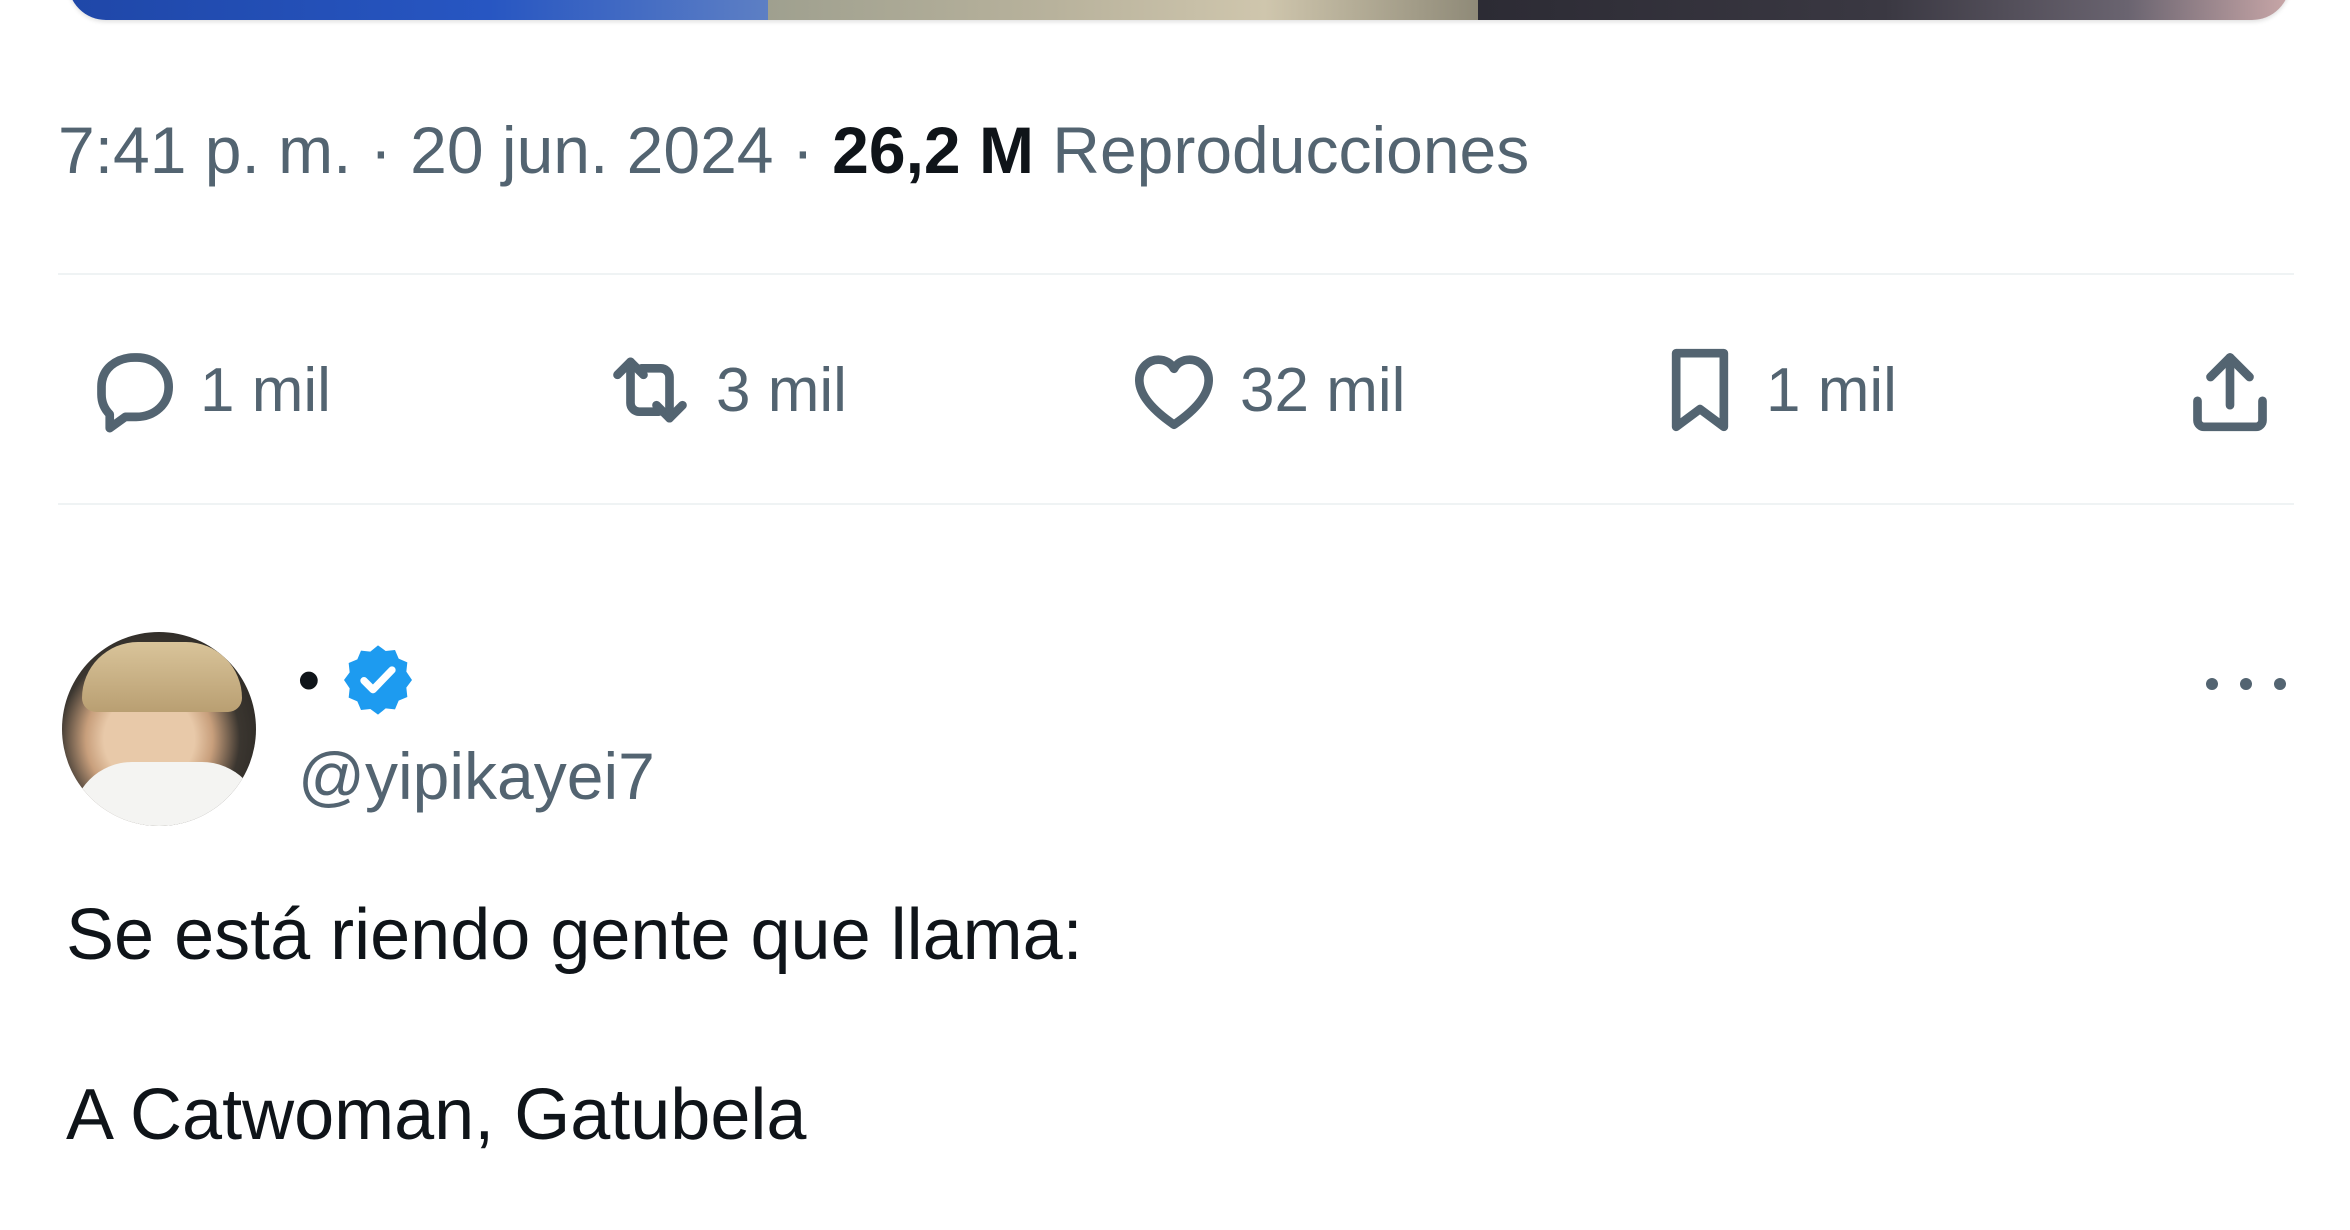  I want to click on reply-text-line-2: A Catwoman, Gatubela, so click(436, 1115).